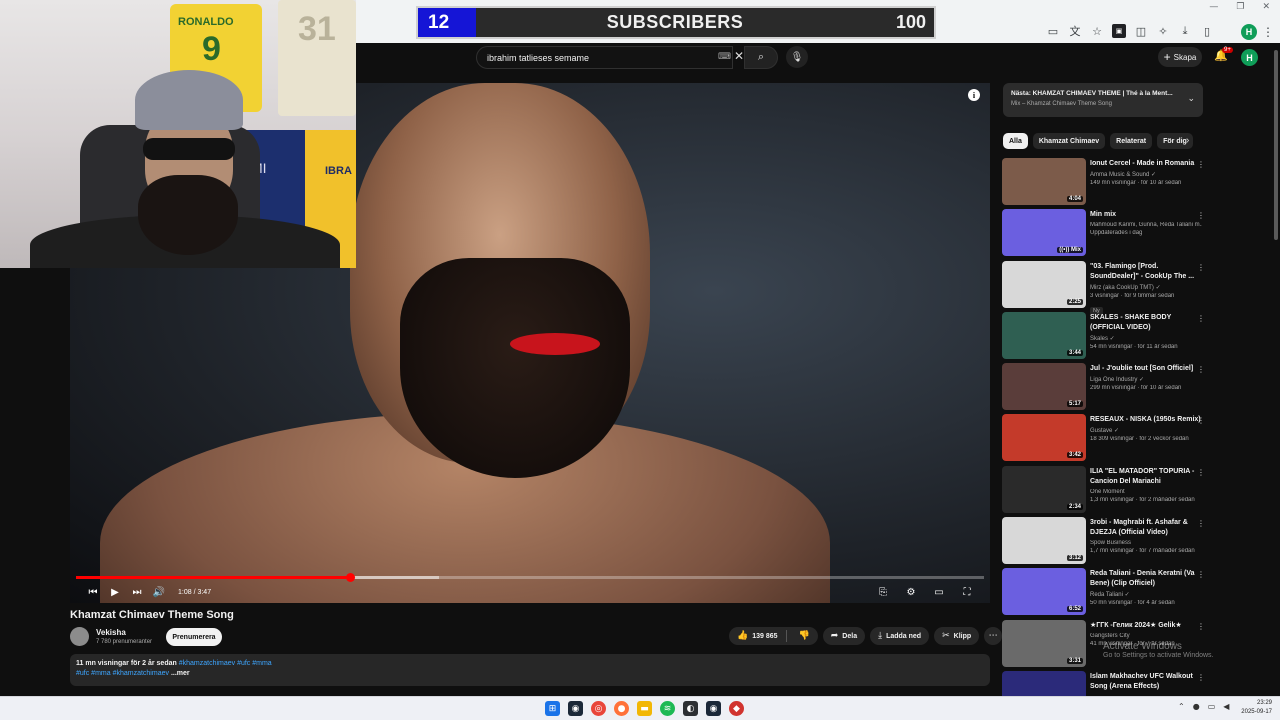 The height and width of the screenshot is (720, 1280). Describe the element at coordinates (93, 592) in the screenshot. I see `previous-icon: ⏮` at that location.